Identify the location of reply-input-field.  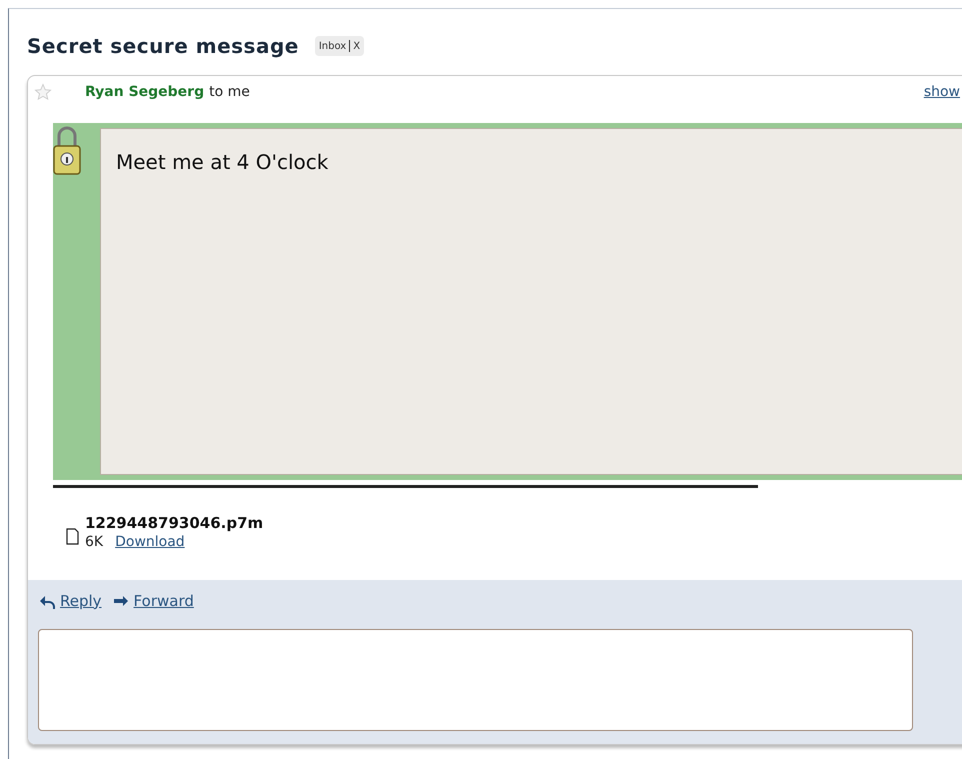
(475, 680).